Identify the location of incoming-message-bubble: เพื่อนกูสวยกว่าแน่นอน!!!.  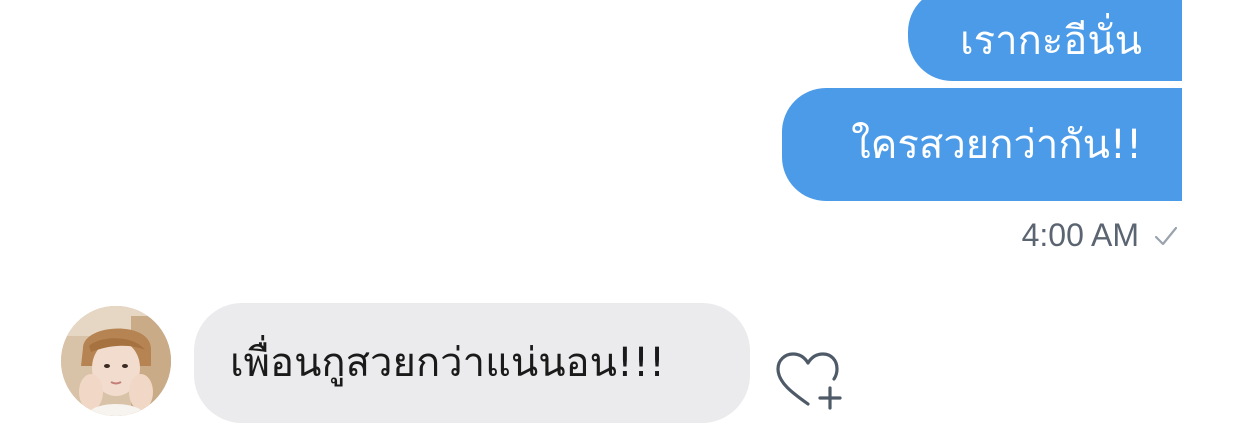
(472, 363).